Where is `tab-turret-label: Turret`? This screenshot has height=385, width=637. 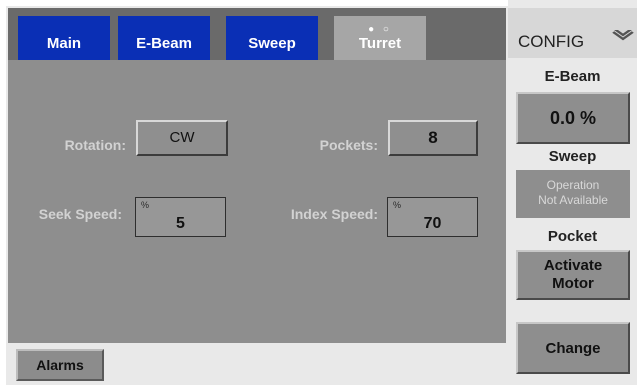 tab-turret-label: Turret is located at coordinates (380, 43).